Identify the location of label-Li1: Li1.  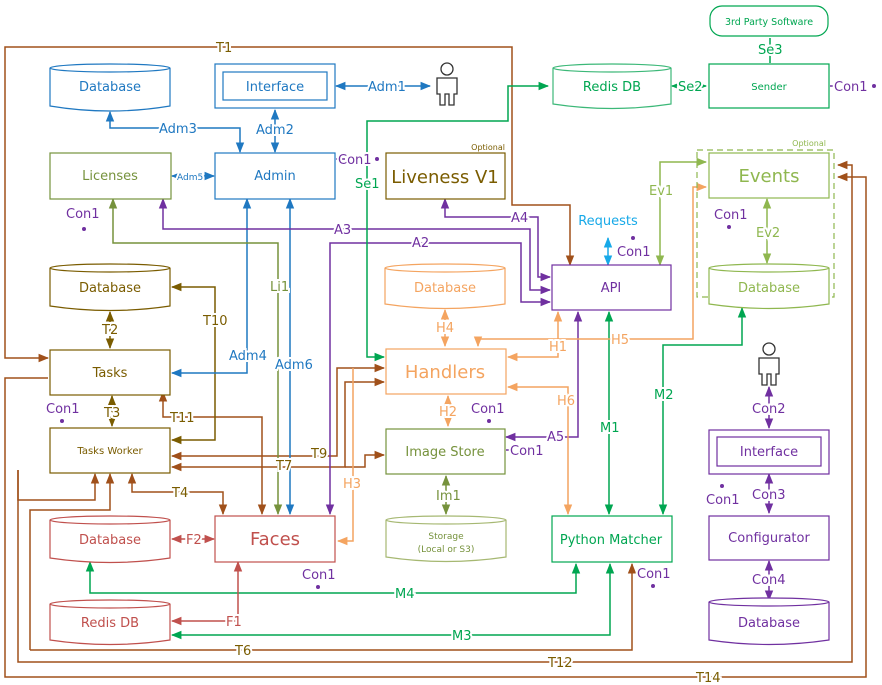
(279, 287).